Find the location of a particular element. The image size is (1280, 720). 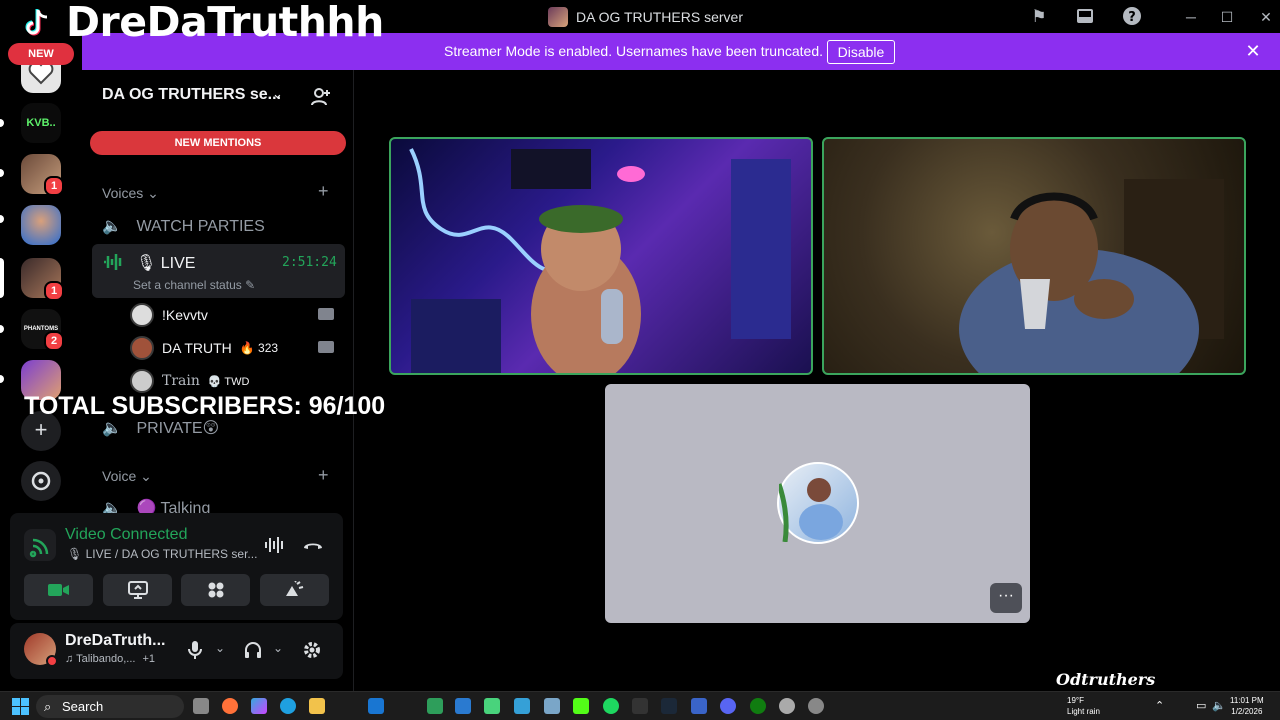

banner-close-icon: ✕ is located at coordinates (1253, 51).